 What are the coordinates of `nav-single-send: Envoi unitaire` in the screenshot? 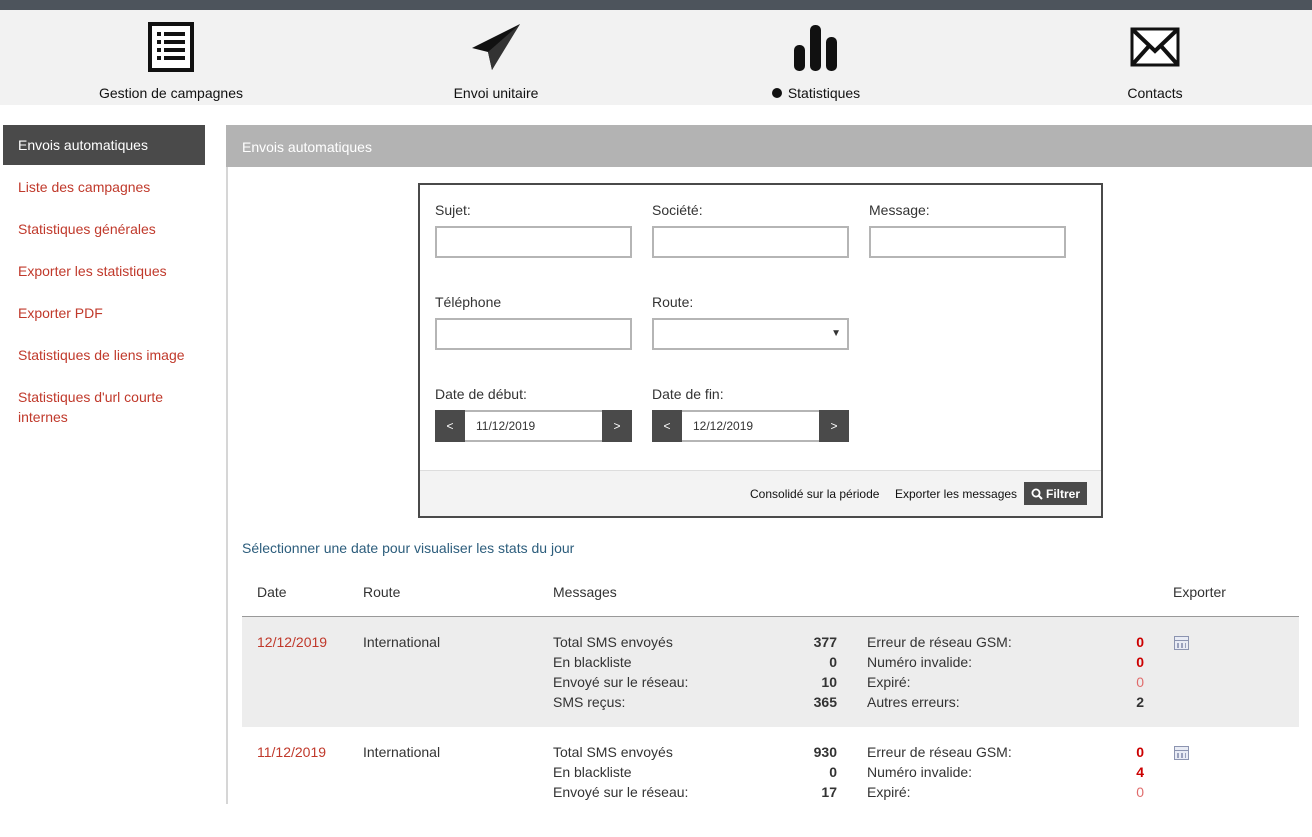 It's located at (496, 59).